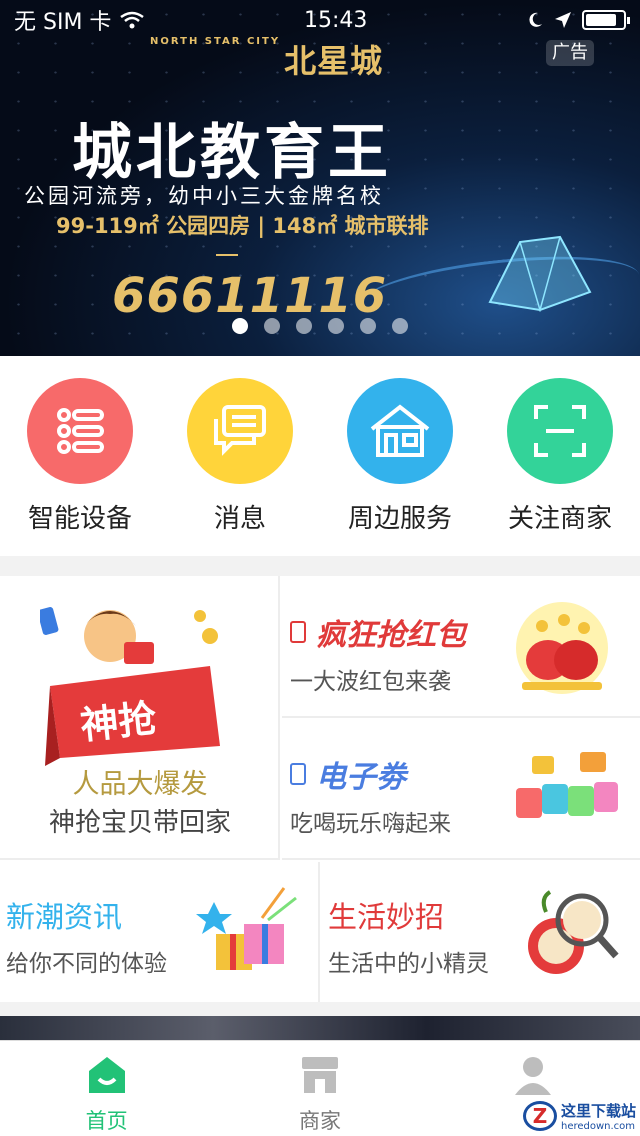 Image resolution: width=640 pixels, height=1136 pixels. What do you see at coordinates (140, 784) in the screenshot?
I see `card-title: 人品大爆发` at bounding box center [140, 784].